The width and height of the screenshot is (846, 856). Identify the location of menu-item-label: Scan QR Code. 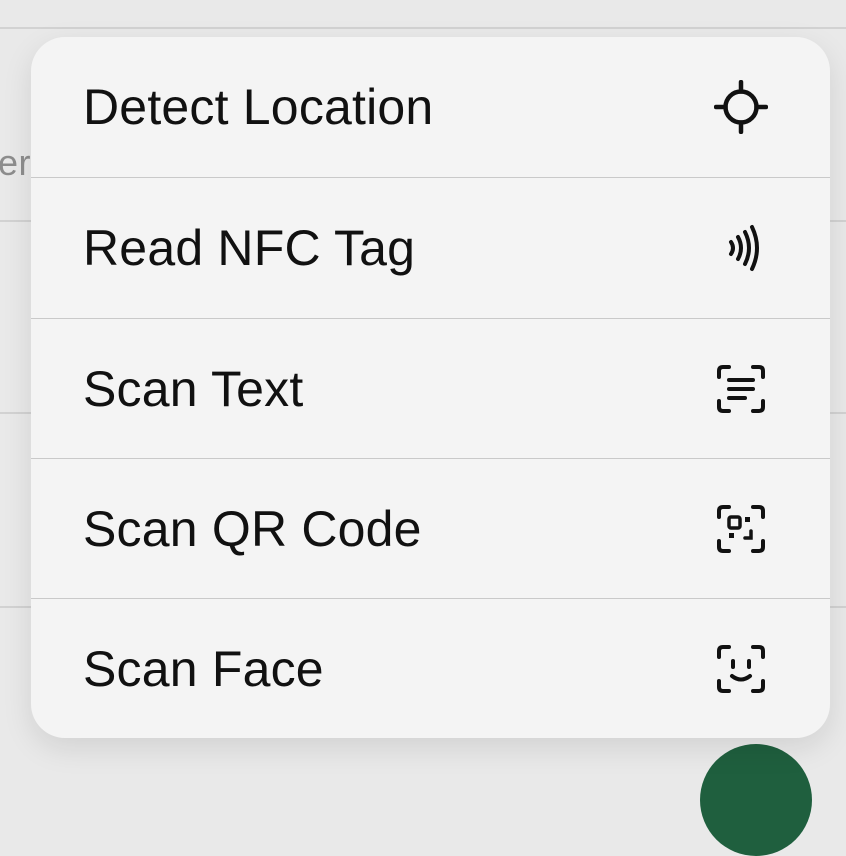
(252, 529).